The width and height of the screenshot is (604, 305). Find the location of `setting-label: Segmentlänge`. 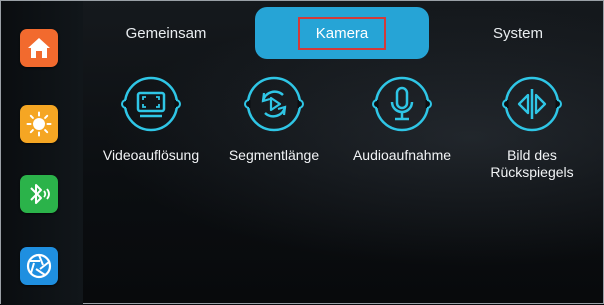

setting-label: Segmentlänge is located at coordinates (274, 155).